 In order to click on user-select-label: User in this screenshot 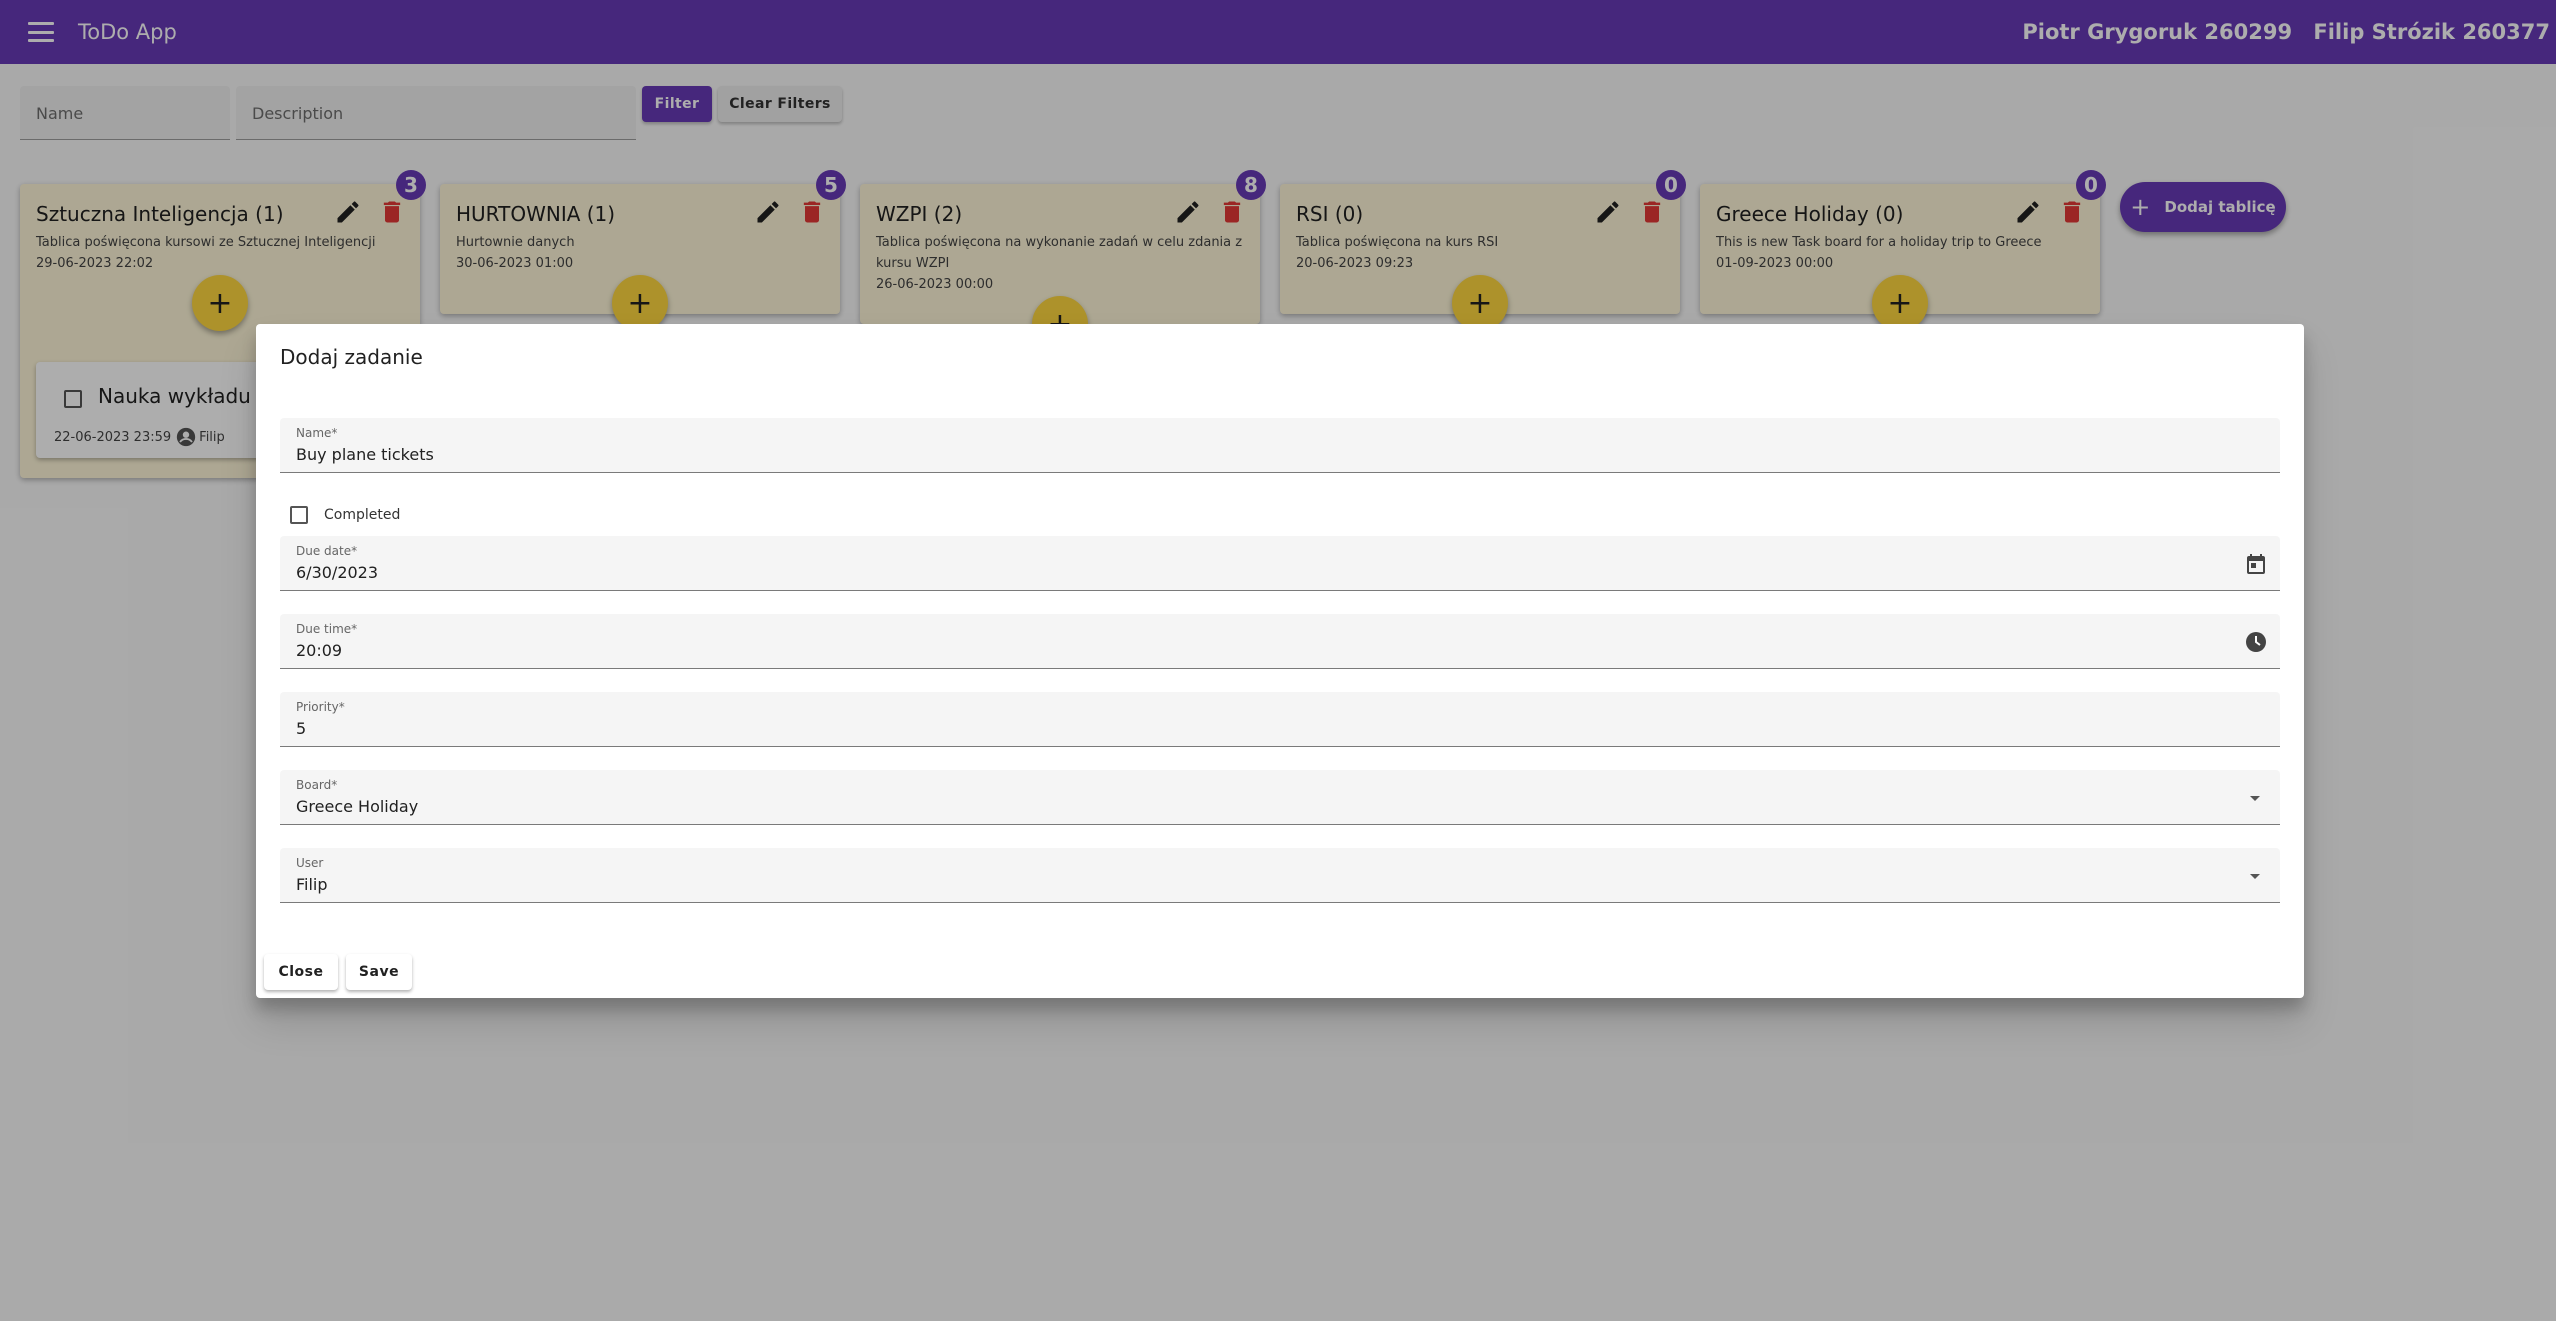, I will do `click(310, 863)`.